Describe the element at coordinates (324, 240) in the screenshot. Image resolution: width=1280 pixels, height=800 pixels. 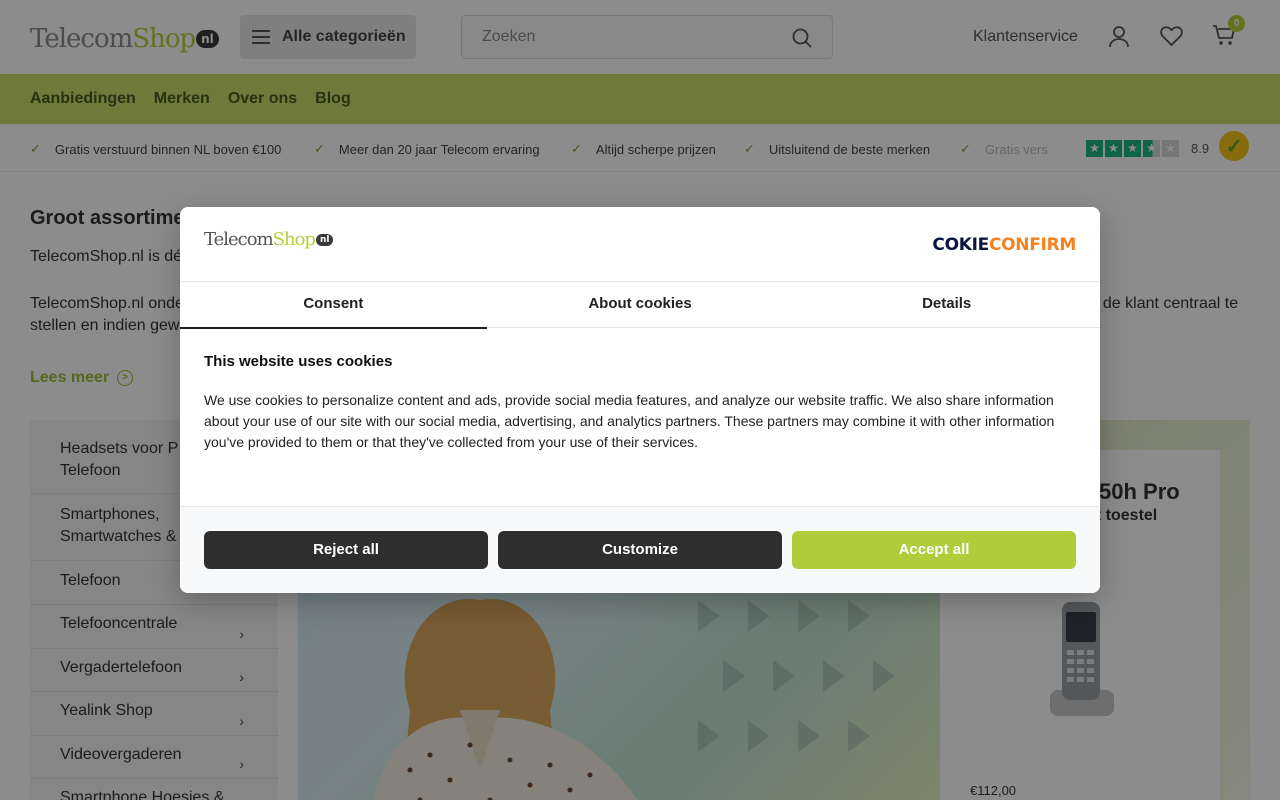
I see `logo-badge-nl: nl` at that location.